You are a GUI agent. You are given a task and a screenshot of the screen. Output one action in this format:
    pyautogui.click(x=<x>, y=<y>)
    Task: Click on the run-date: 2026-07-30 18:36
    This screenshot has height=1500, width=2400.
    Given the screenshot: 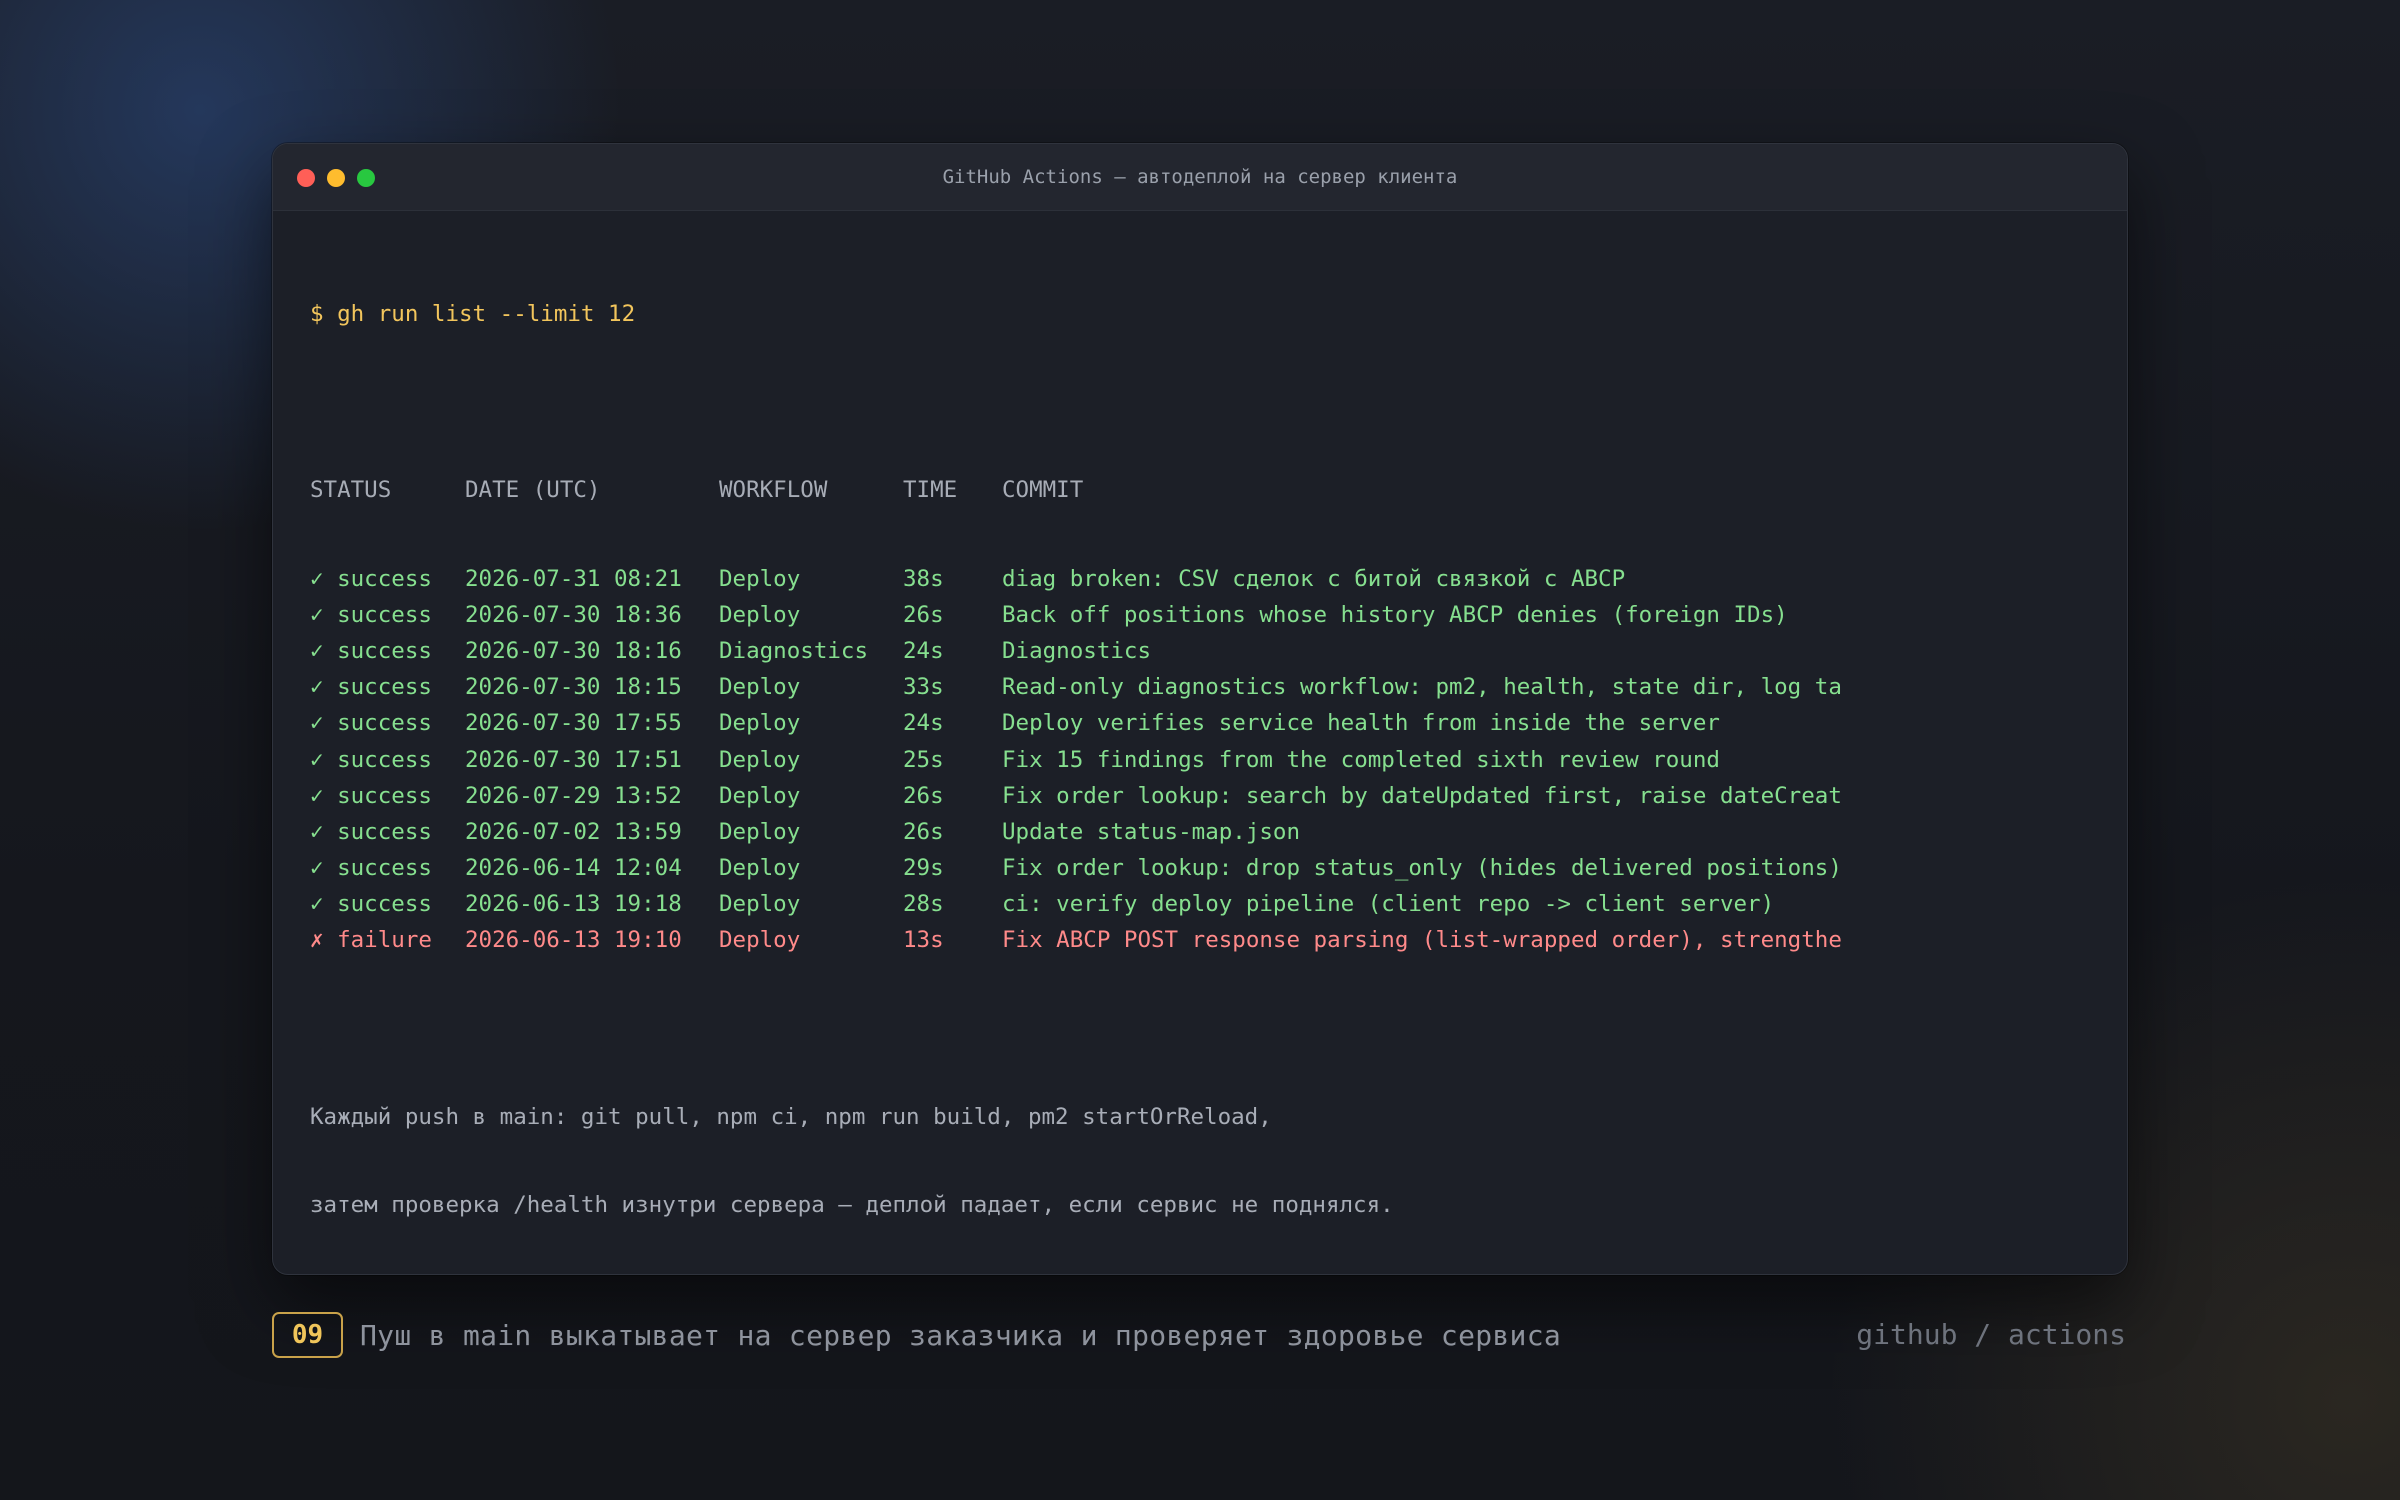 What is the action you would take?
    pyautogui.click(x=573, y=614)
    